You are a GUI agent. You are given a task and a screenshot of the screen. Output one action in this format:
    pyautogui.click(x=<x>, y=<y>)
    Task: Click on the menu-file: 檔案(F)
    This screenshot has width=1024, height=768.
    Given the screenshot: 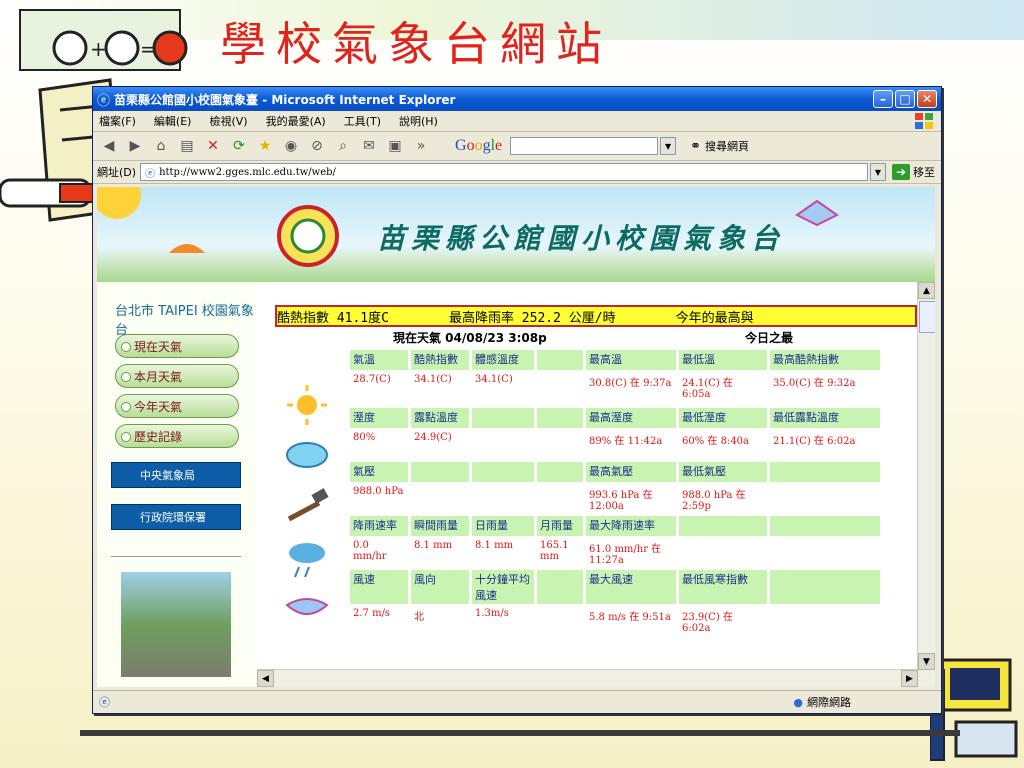 What is the action you would take?
    pyautogui.click(x=117, y=121)
    